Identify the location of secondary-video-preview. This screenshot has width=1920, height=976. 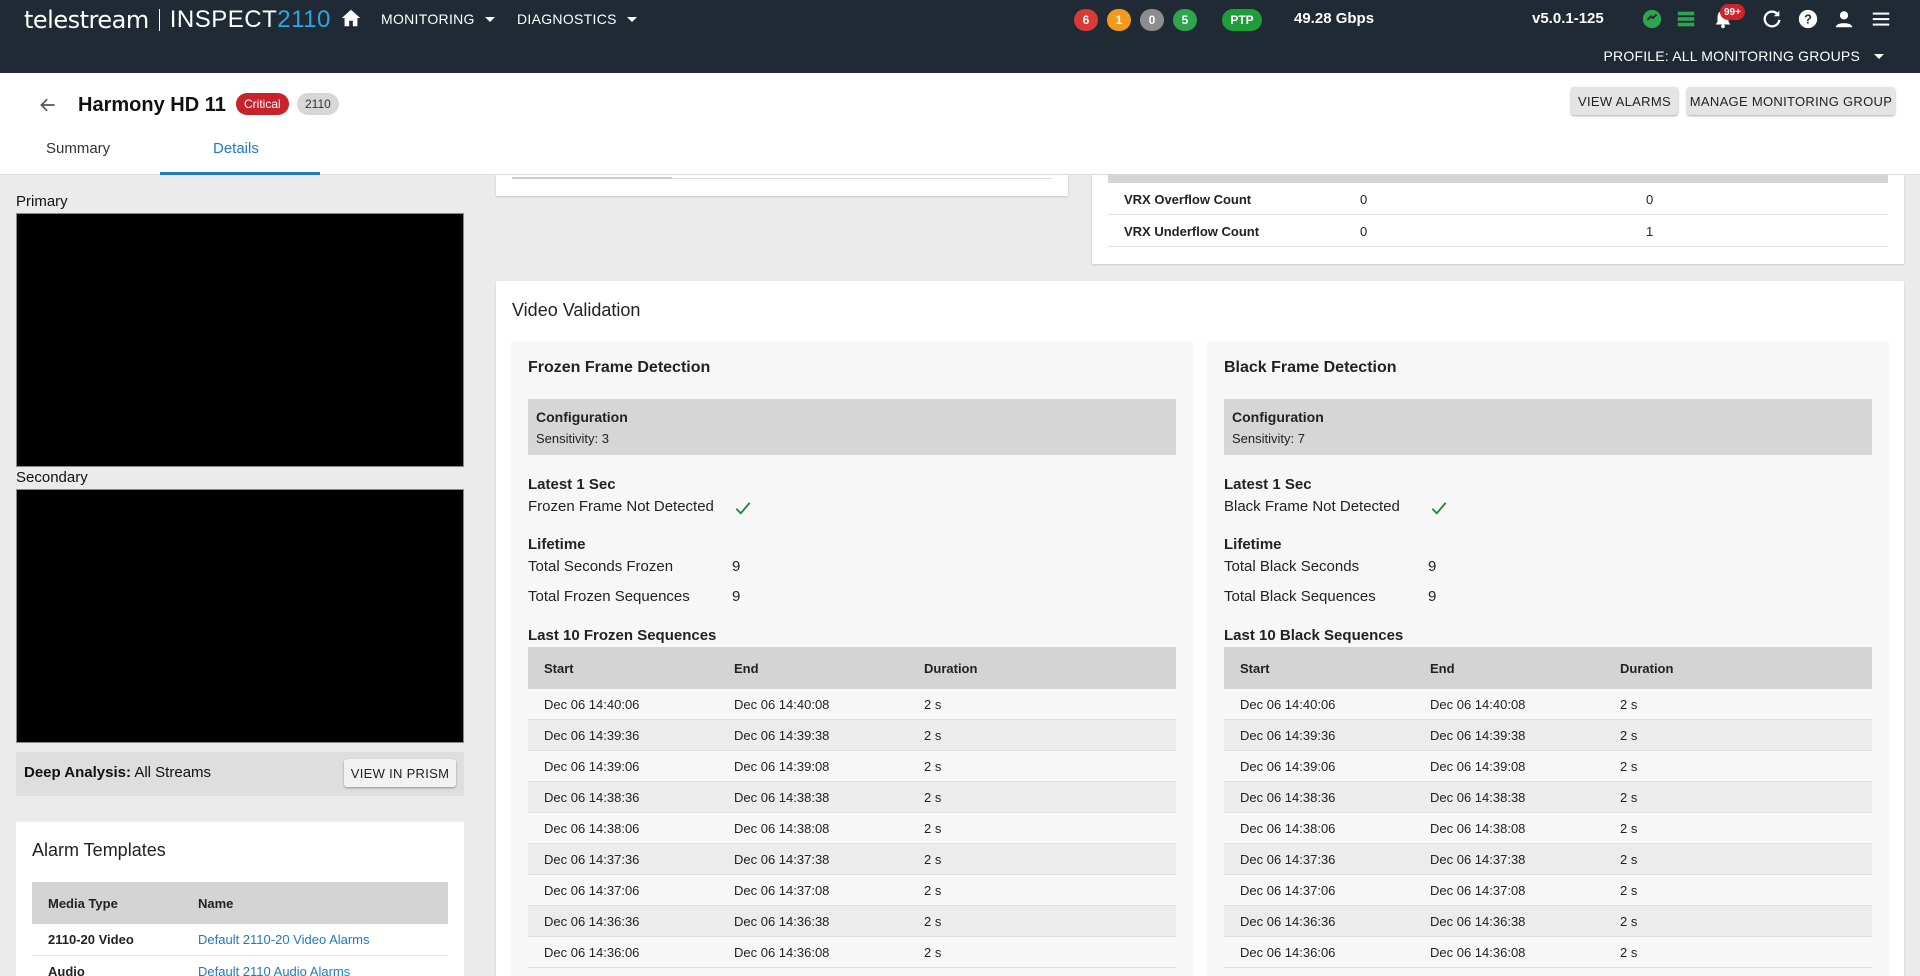
(240, 616).